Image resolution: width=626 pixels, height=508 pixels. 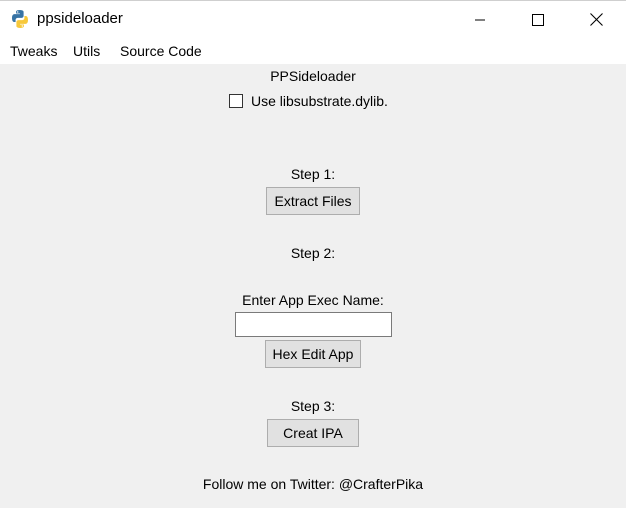 What do you see at coordinates (86, 51) in the screenshot?
I see `menu-item-utils: Utils` at bounding box center [86, 51].